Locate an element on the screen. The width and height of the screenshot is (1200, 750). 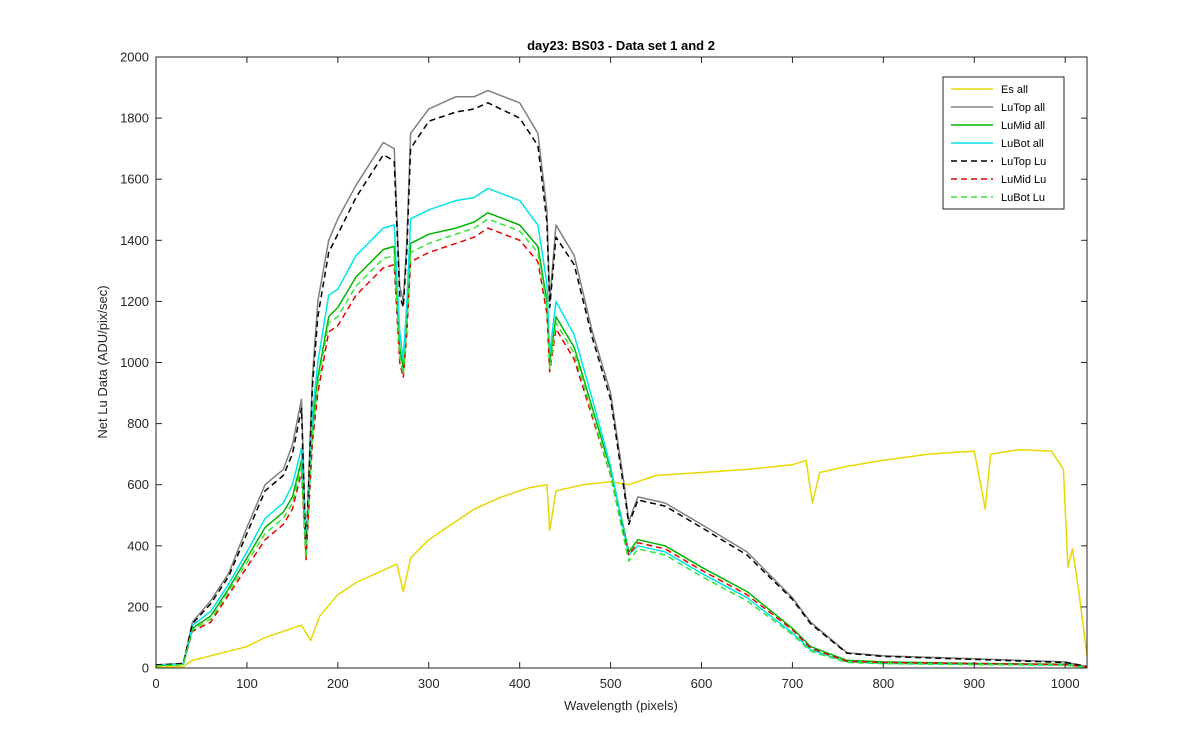
x-tick-label: 400 is located at coordinates (520, 683).